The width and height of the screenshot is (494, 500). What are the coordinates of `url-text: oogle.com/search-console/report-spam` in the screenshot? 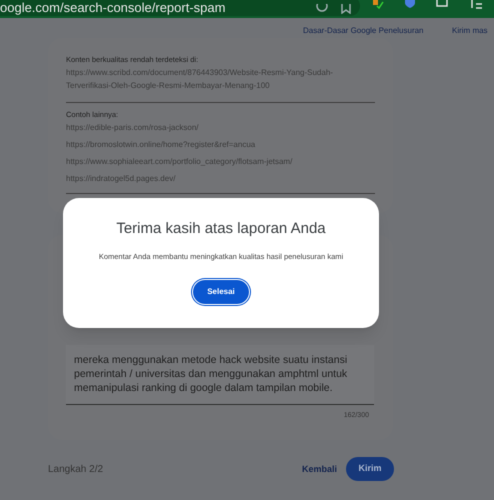 It's located at (113, 7).